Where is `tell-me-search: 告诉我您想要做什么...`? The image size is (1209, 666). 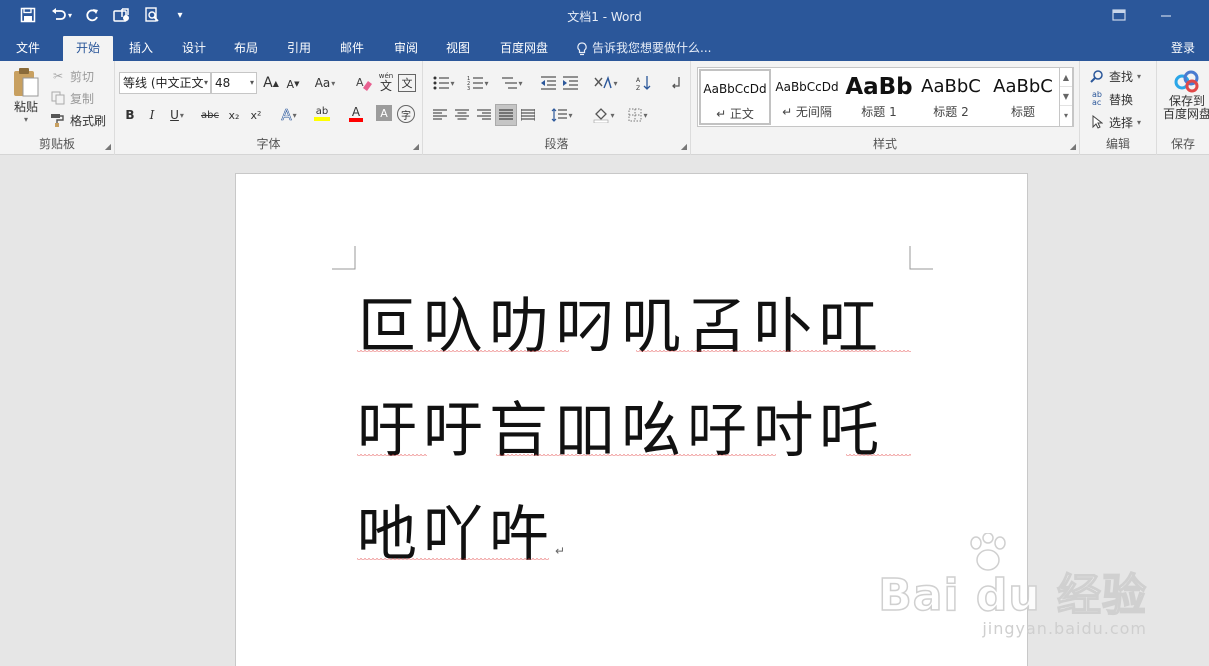 tell-me-search: 告诉我您想要做什么... is located at coordinates (643, 48).